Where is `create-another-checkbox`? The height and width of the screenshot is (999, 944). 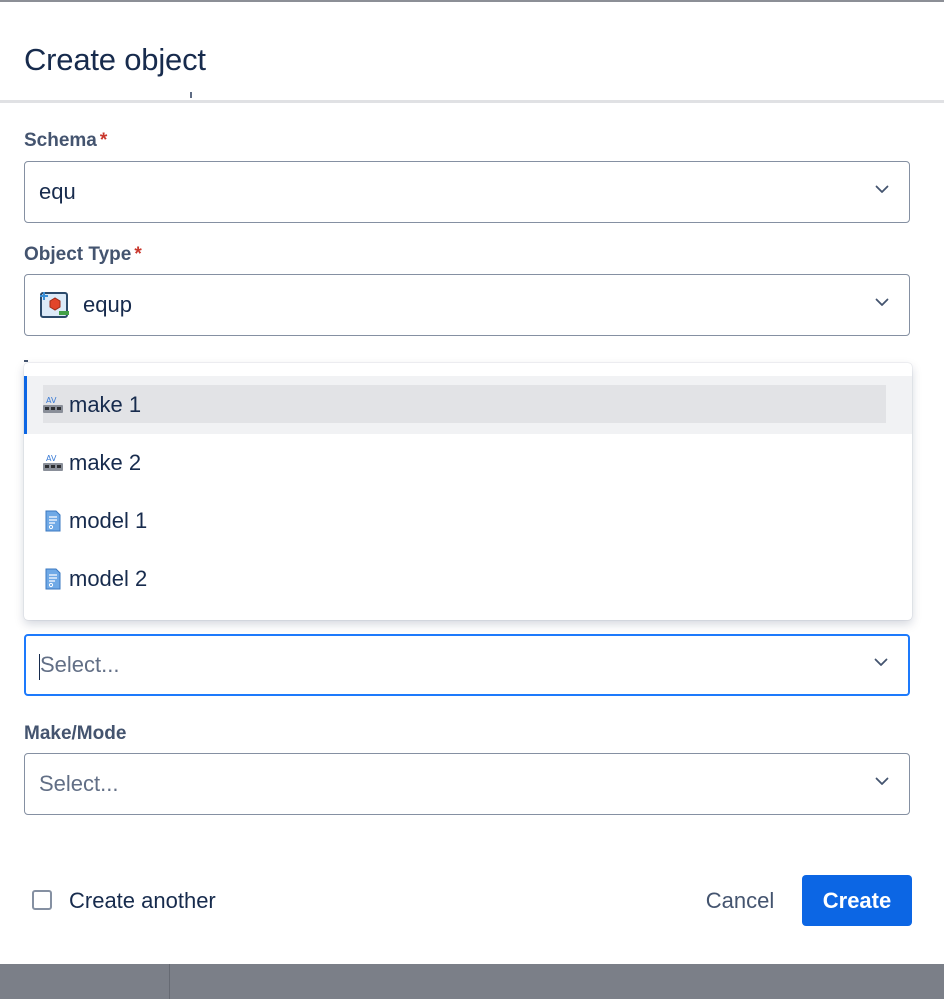 create-another-checkbox is located at coordinates (42, 900).